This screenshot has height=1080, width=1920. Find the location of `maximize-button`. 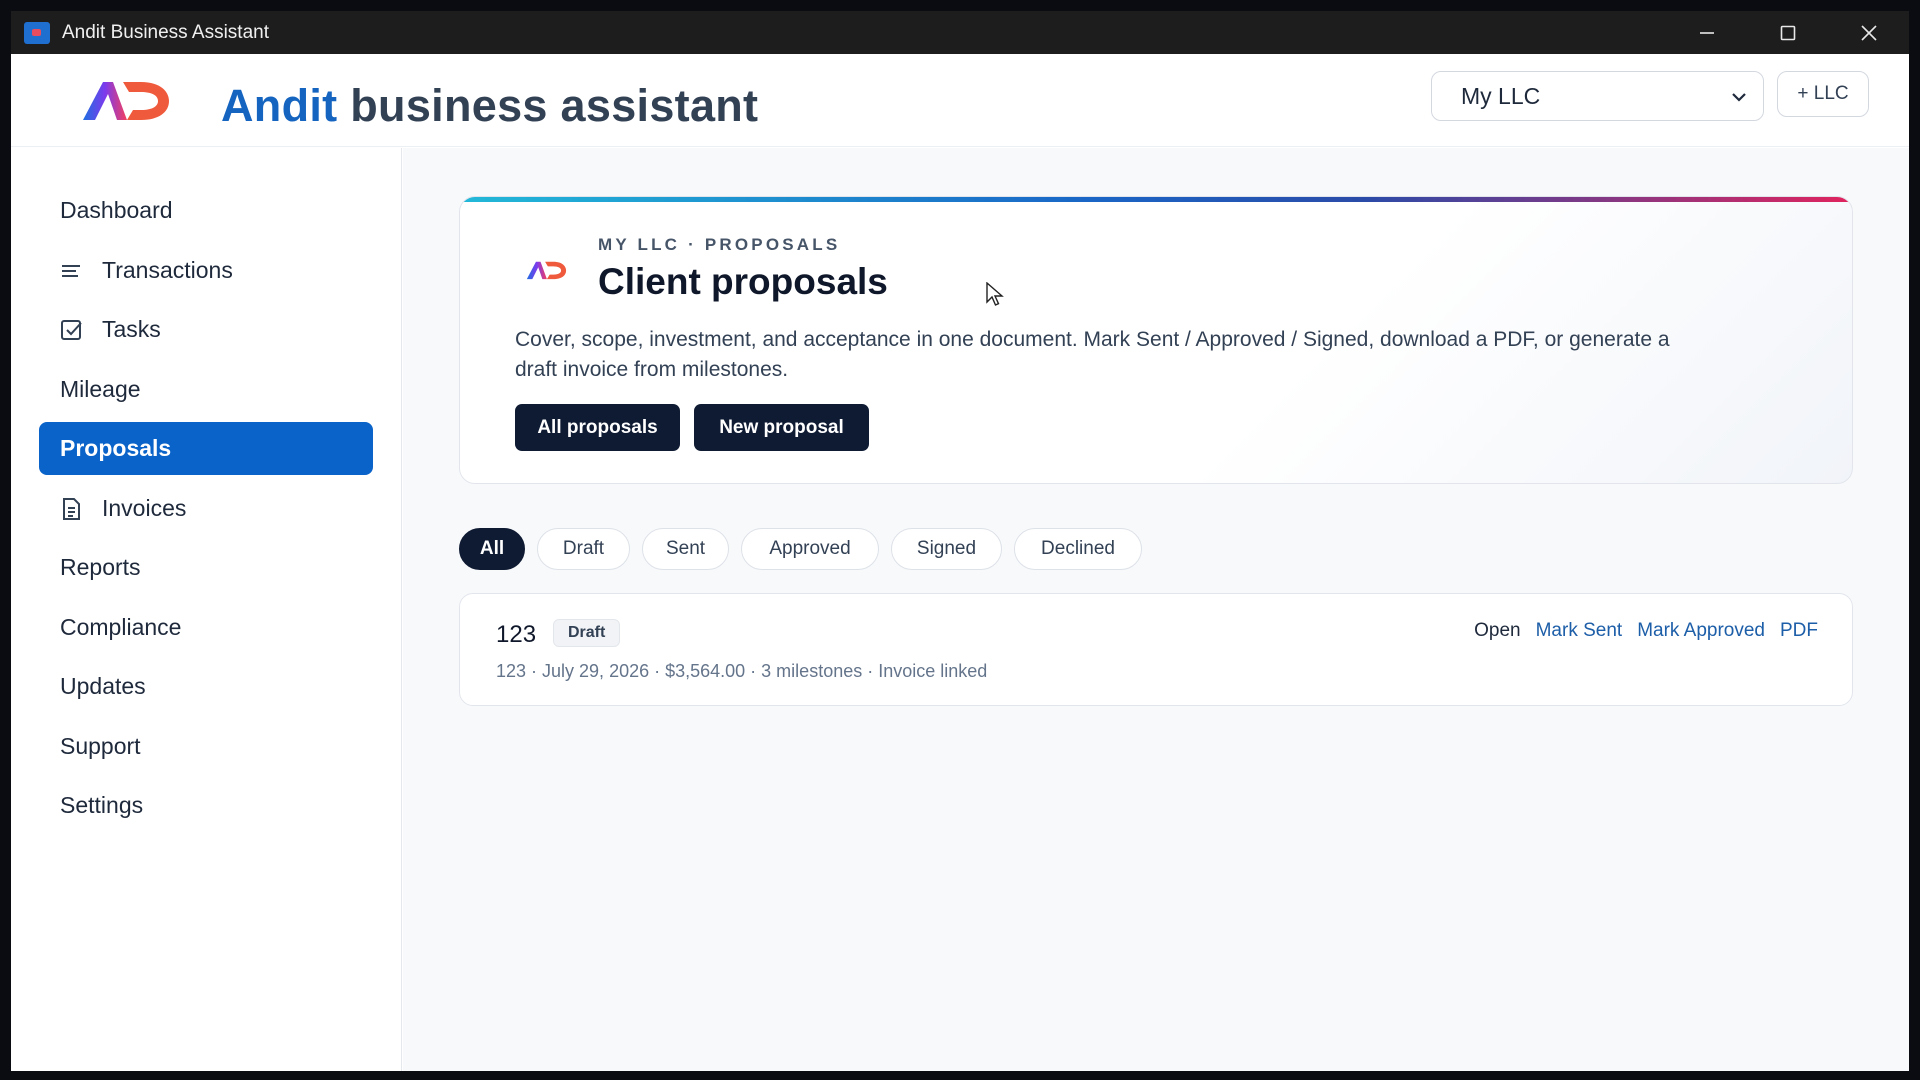

maximize-button is located at coordinates (1787, 32).